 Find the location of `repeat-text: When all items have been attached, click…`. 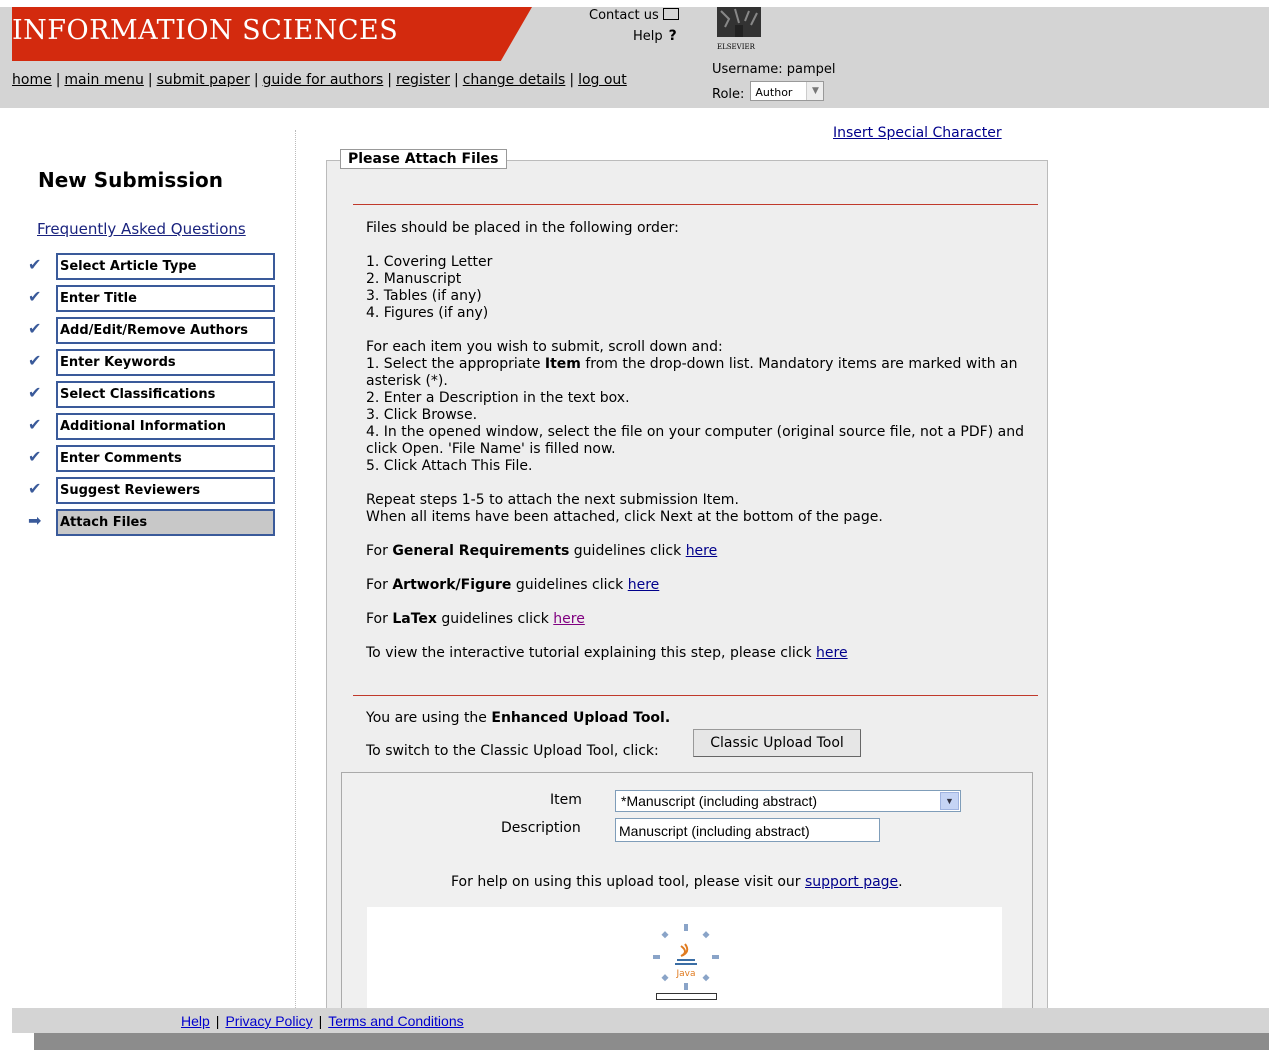

repeat-text: When all items have been attached, click… is located at coordinates (624, 517).